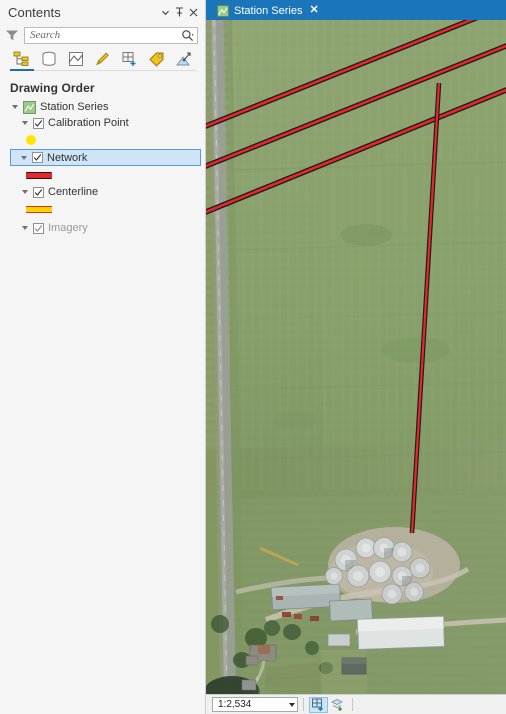 This screenshot has width=506, height=714. What do you see at coordinates (157, 58) in the screenshot?
I see `list-by-labeling-icon` at bounding box center [157, 58].